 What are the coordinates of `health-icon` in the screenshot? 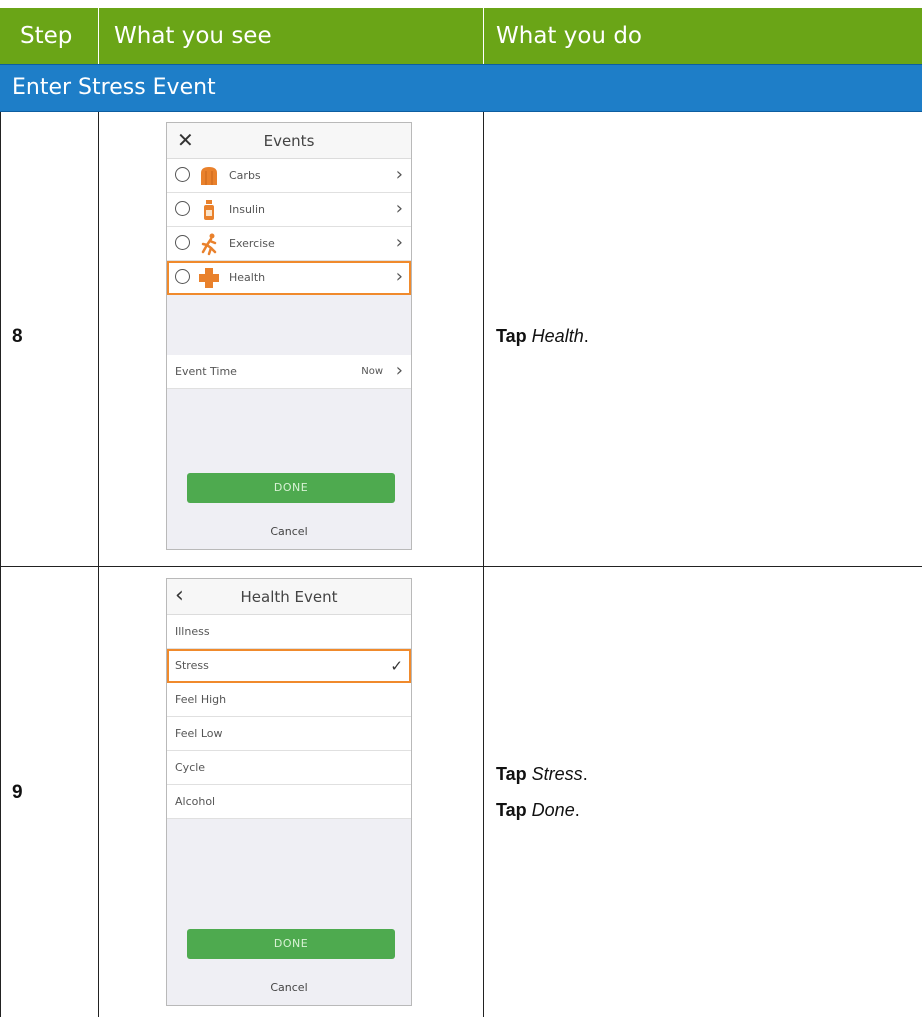 It's located at (209, 278).